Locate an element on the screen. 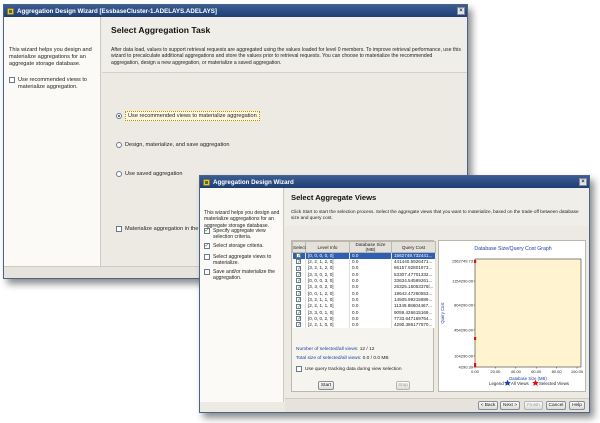 Image resolution: width=600 pixels, height=423 pixels. materialize-background-label: Materialize aggregation in the ba is located at coordinates (166, 229).